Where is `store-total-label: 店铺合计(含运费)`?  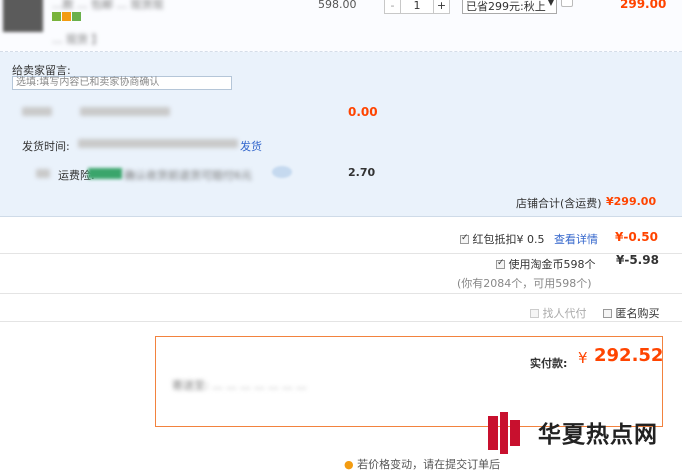 store-total-label: 店铺合计(含运费) is located at coordinates (559, 203).